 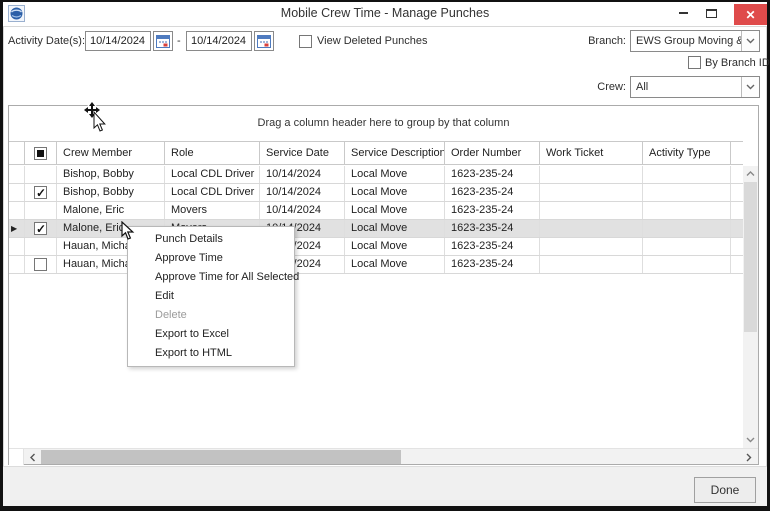 What do you see at coordinates (211, 210) in the screenshot?
I see `cell-role: Movers` at bounding box center [211, 210].